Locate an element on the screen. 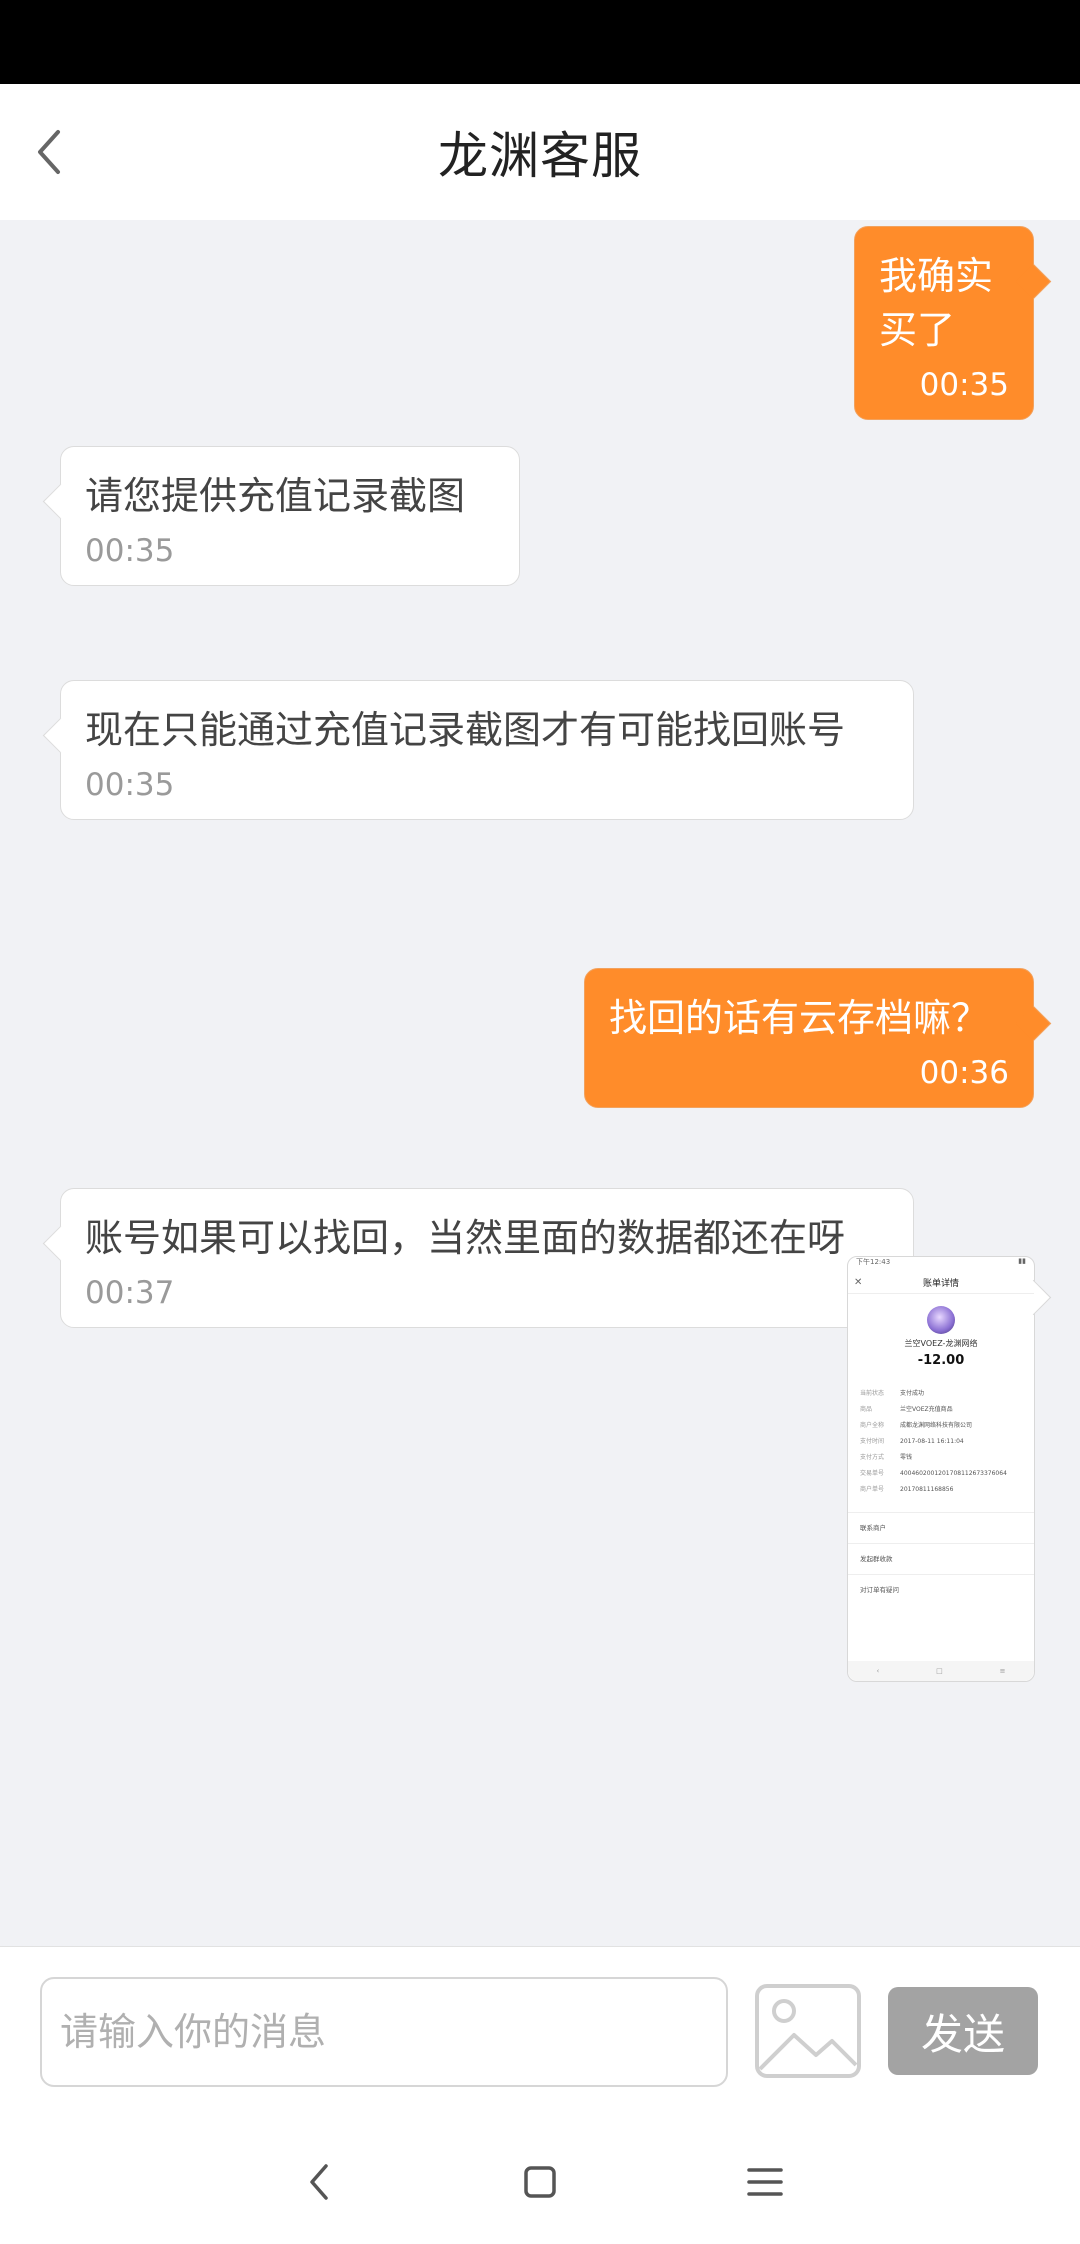  message-bubble-outgoing: 我确实买了 00:35 is located at coordinates (953, 323).